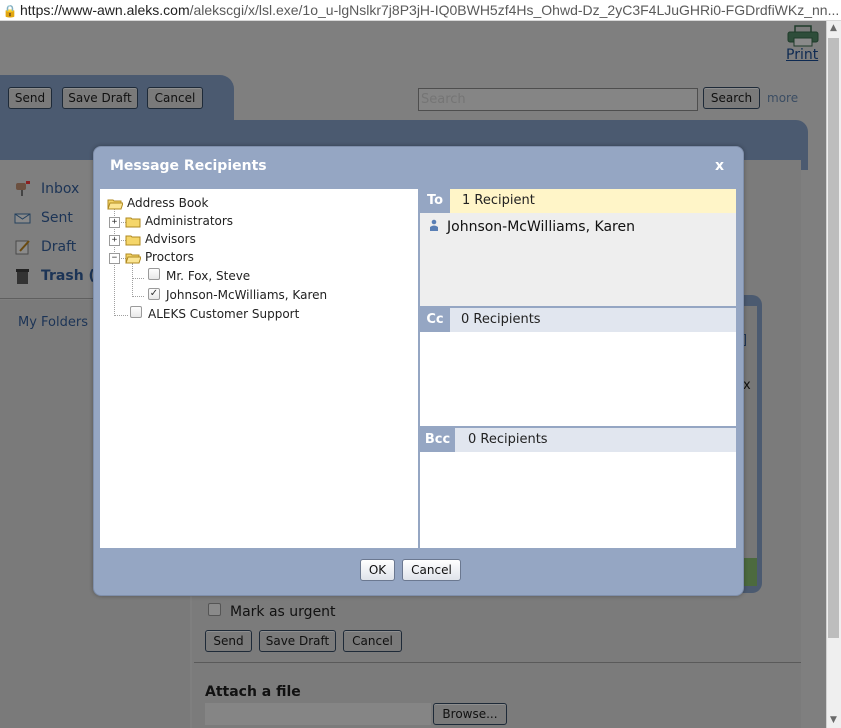 The width and height of the screenshot is (841, 728). I want to click on save-draft-button: Save Draft, so click(100, 98).